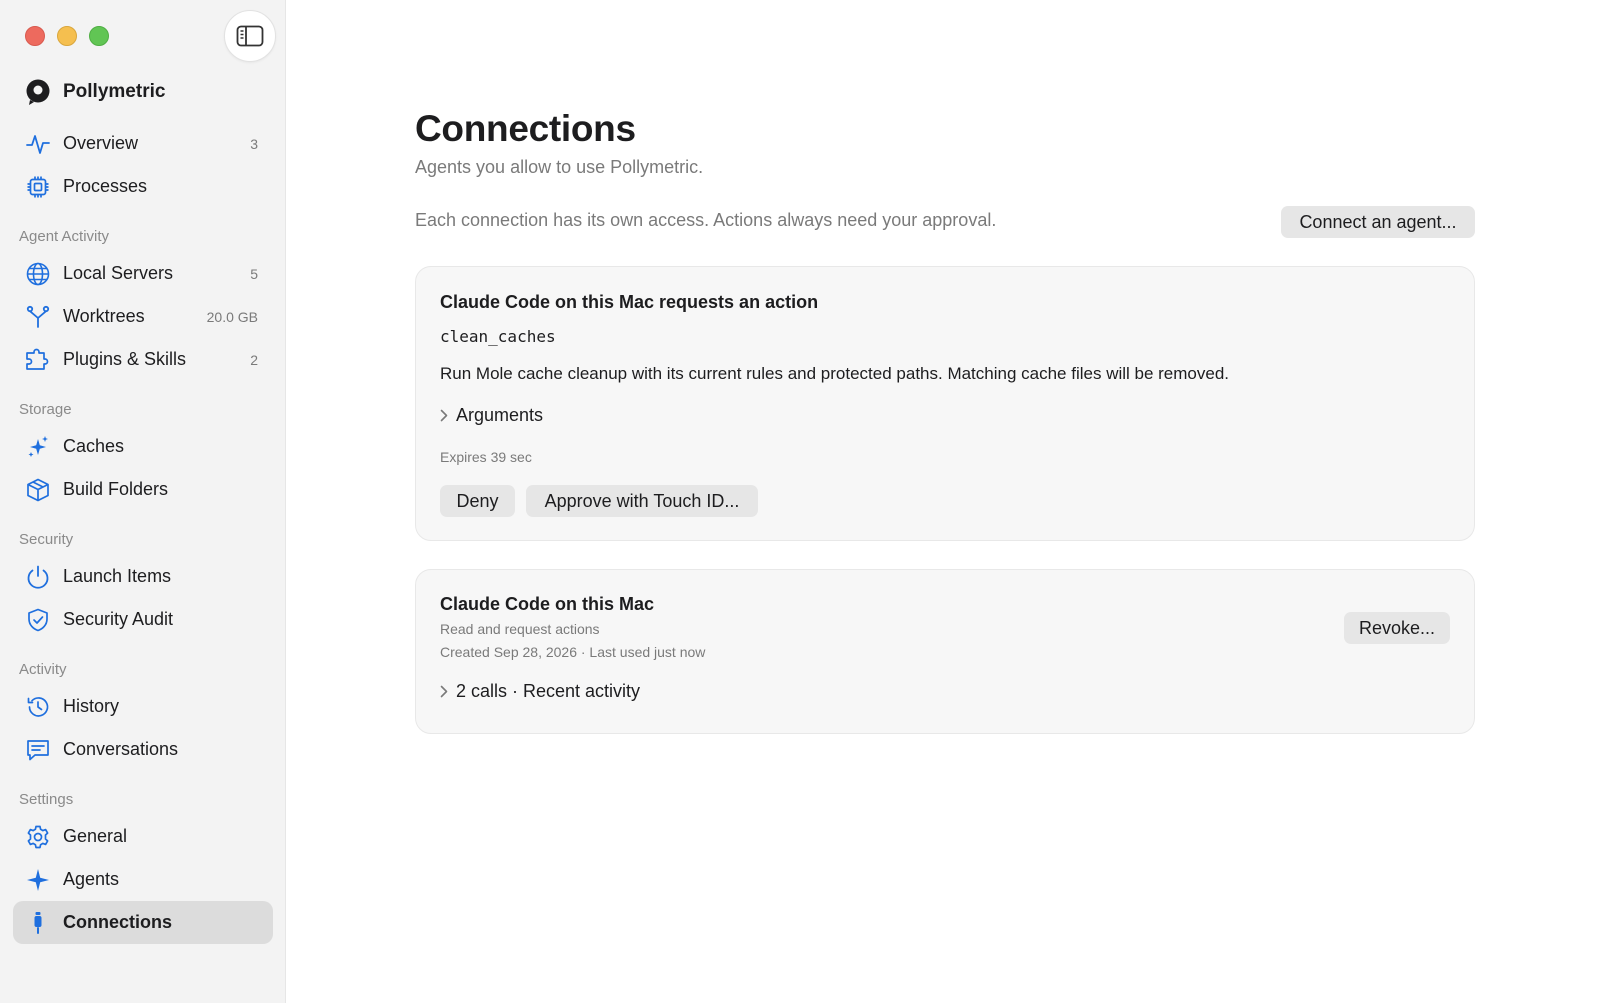  What do you see at coordinates (38, 92) in the screenshot?
I see `pollymetric-logo-icon` at bounding box center [38, 92].